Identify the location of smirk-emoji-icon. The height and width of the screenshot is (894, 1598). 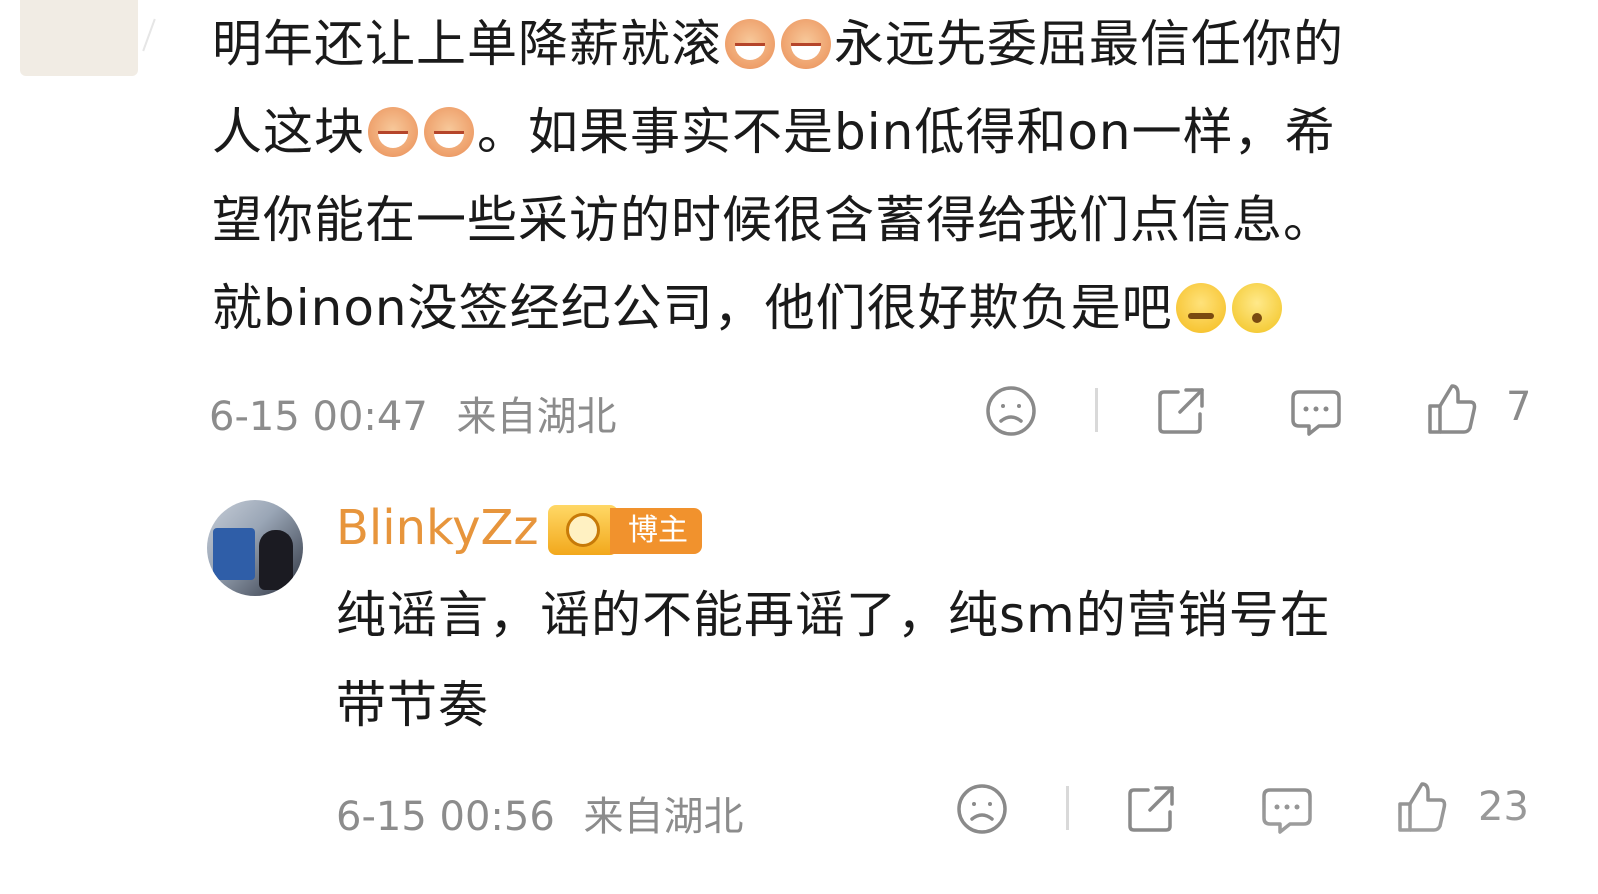
(1200, 308).